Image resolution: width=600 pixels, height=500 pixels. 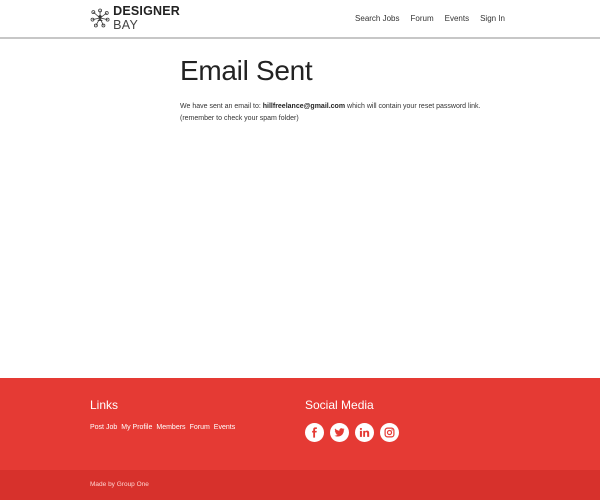 I want to click on logo-line2: BAY, so click(x=126, y=24).